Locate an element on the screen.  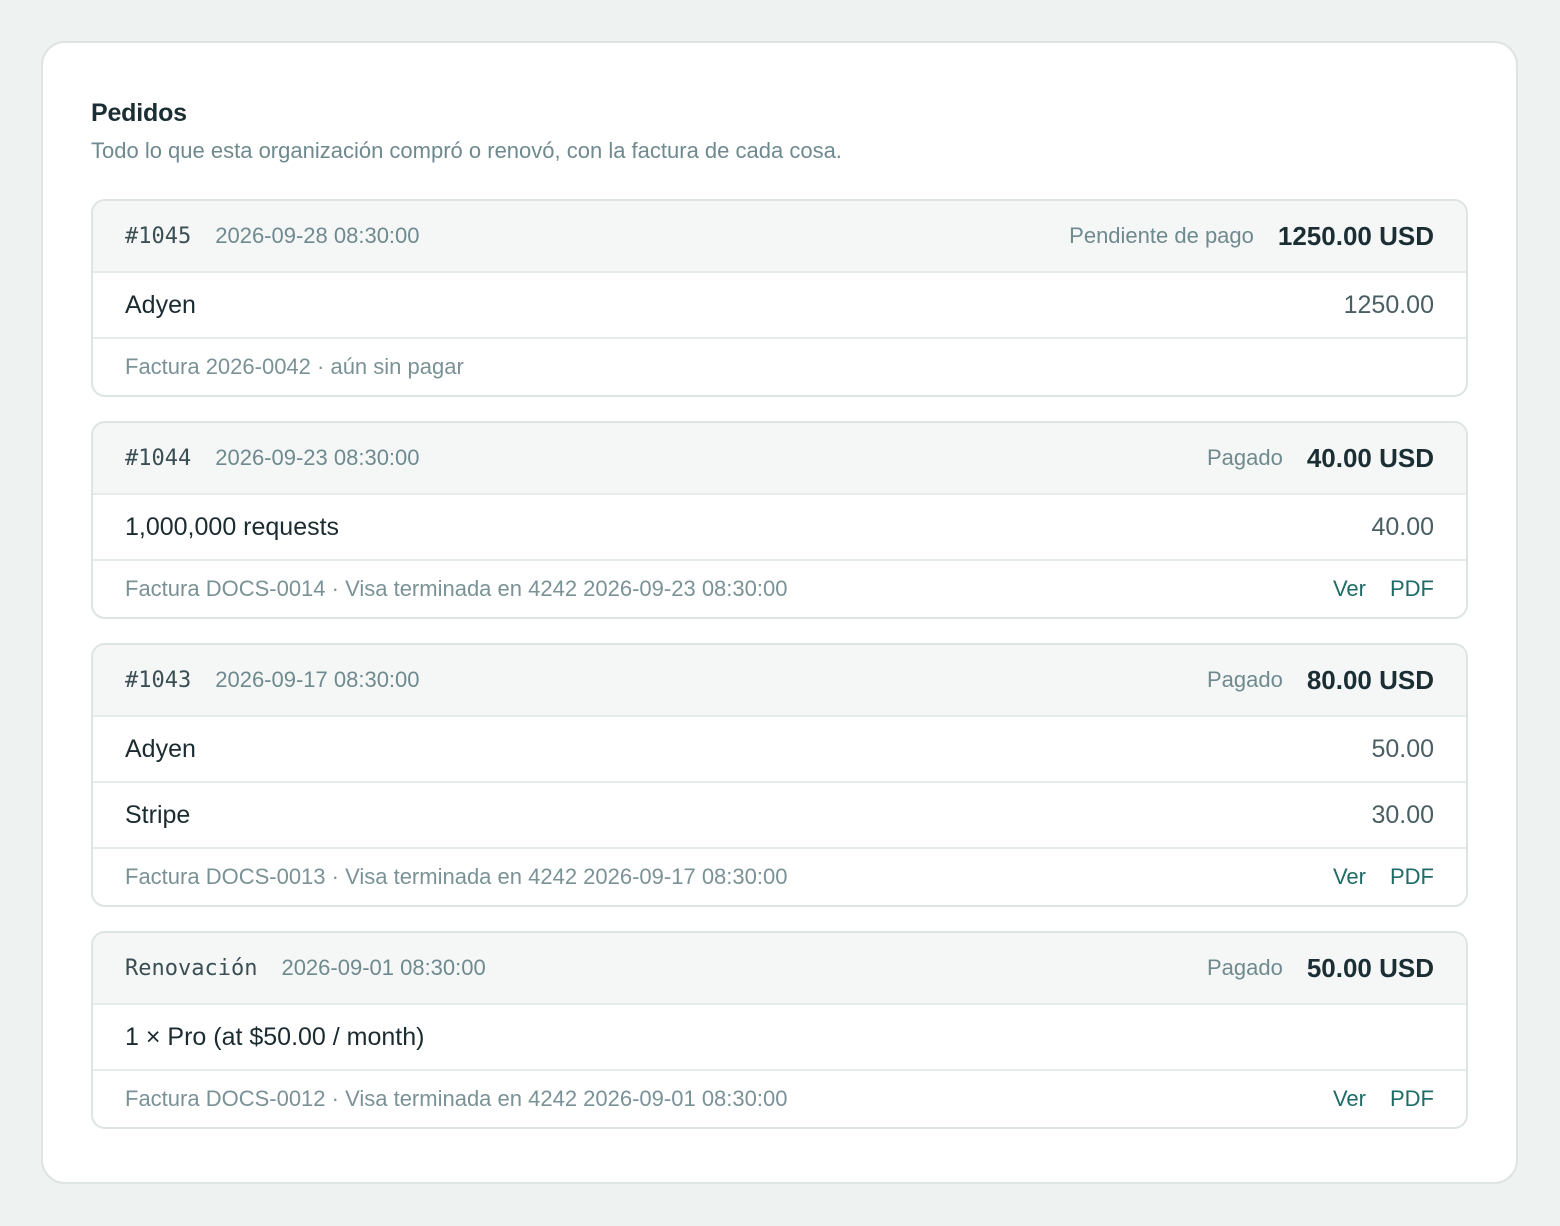
order-date: 2026-09-28 08:30:00 is located at coordinates (317, 235).